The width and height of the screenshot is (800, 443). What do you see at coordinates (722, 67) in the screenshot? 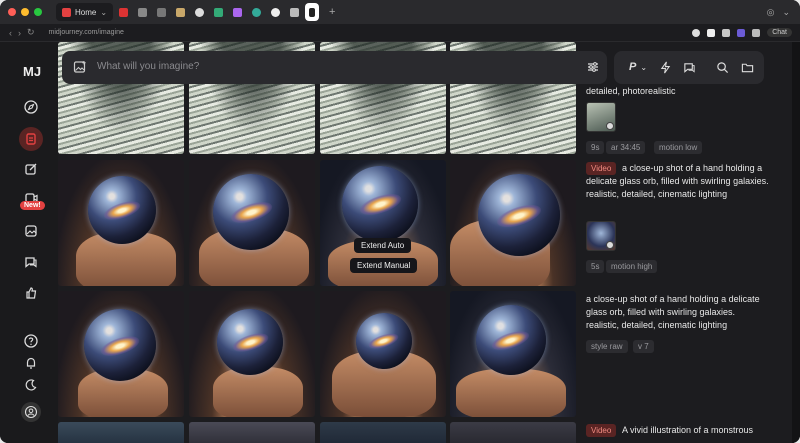
I see `search-icon` at bounding box center [722, 67].